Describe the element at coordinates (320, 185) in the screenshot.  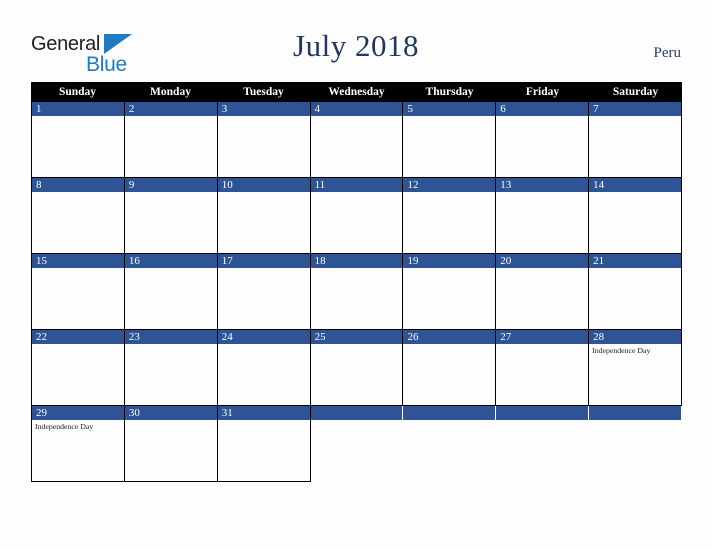
I see `date-number: 11` at that location.